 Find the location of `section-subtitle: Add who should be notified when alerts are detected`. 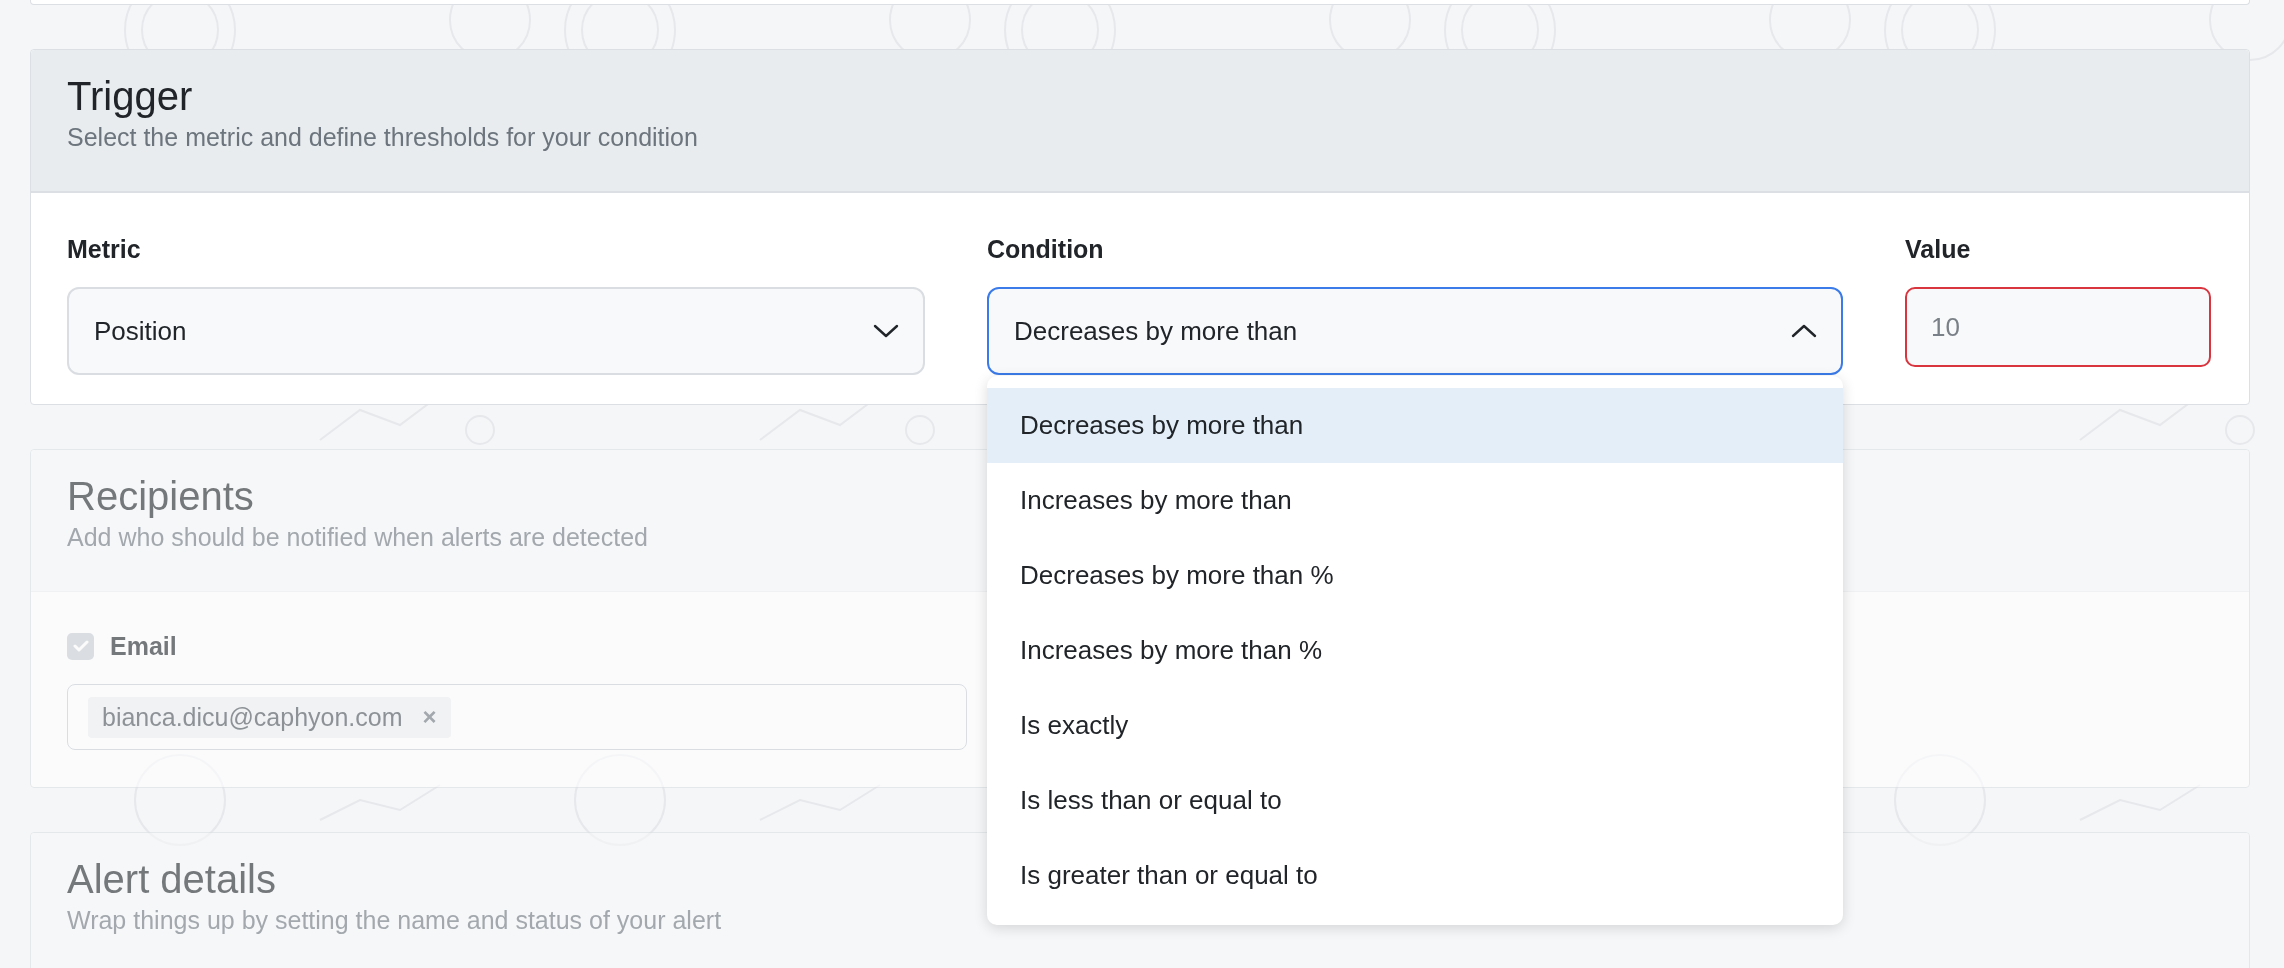

section-subtitle: Add who should be notified when alerts are detected is located at coordinates (357, 537).